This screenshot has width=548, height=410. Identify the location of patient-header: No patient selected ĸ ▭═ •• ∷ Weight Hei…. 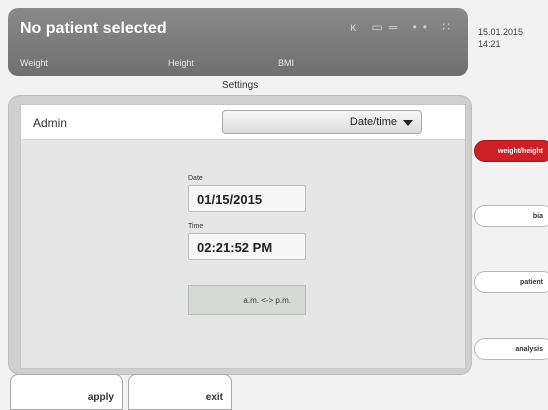
(238, 42).